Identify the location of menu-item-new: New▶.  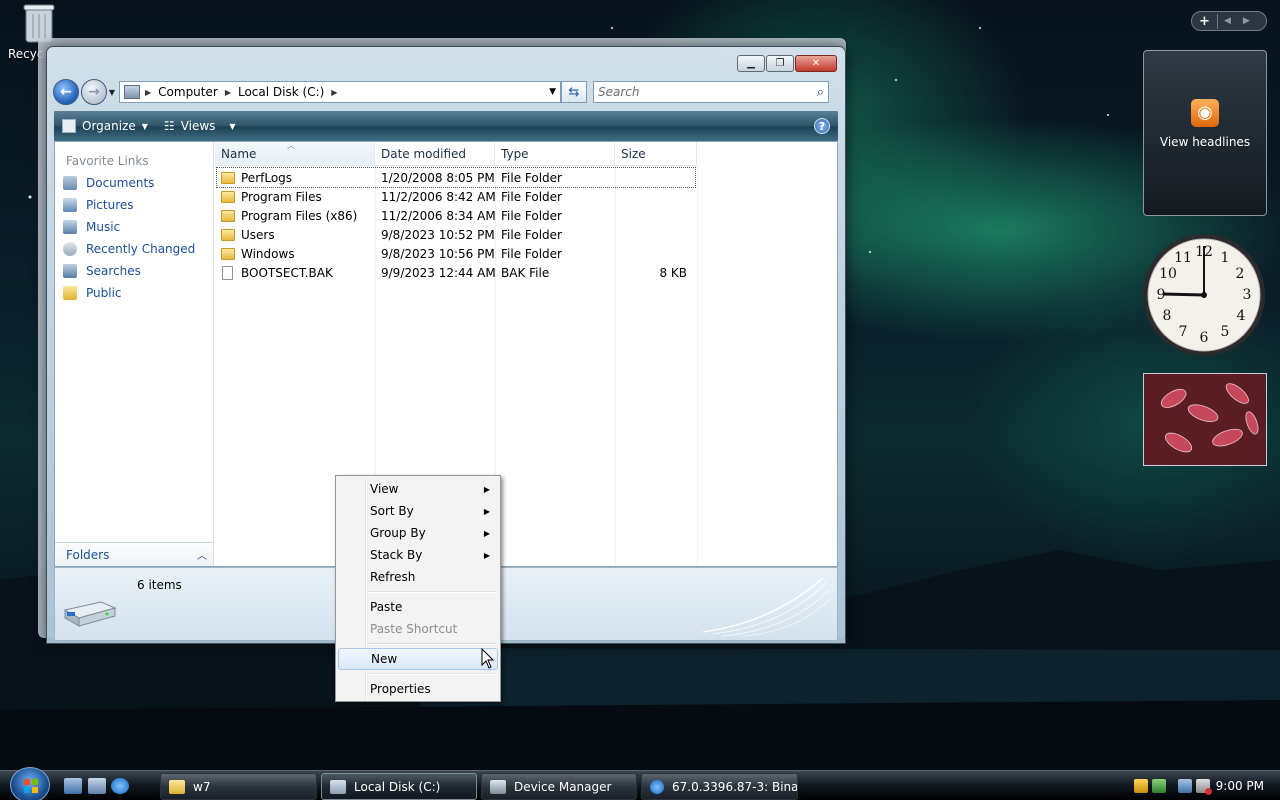
(418, 659).